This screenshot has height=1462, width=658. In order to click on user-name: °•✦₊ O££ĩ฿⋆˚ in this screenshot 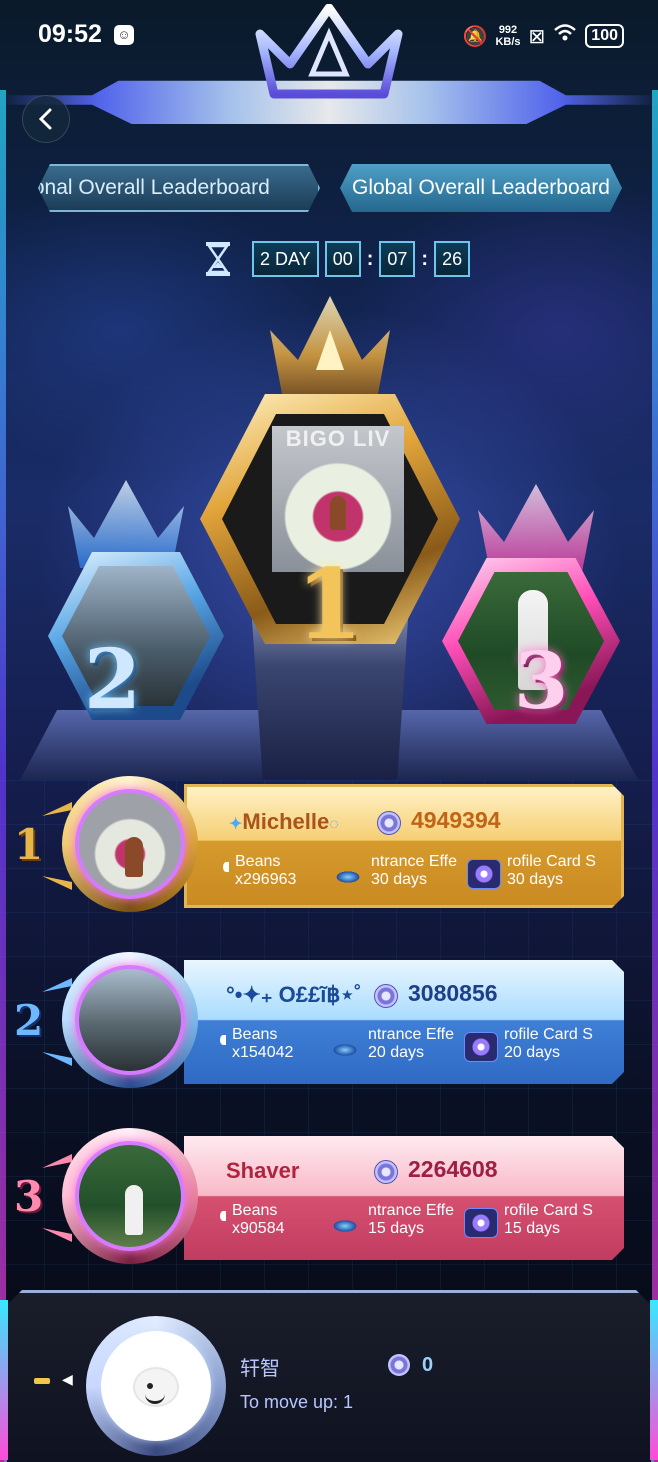, I will do `click(294, 994)`.